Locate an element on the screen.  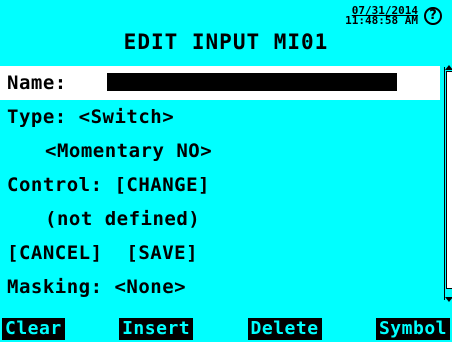
symbol-button: Symbol is located at coordinates (412, 329).